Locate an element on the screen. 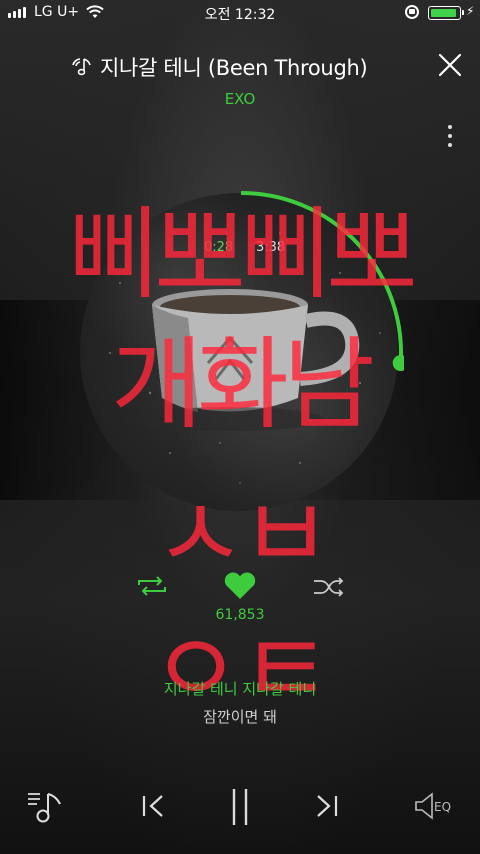 The width and height of the screenshot is (480, 854). pause-icon is located at coordinates (240, 807).